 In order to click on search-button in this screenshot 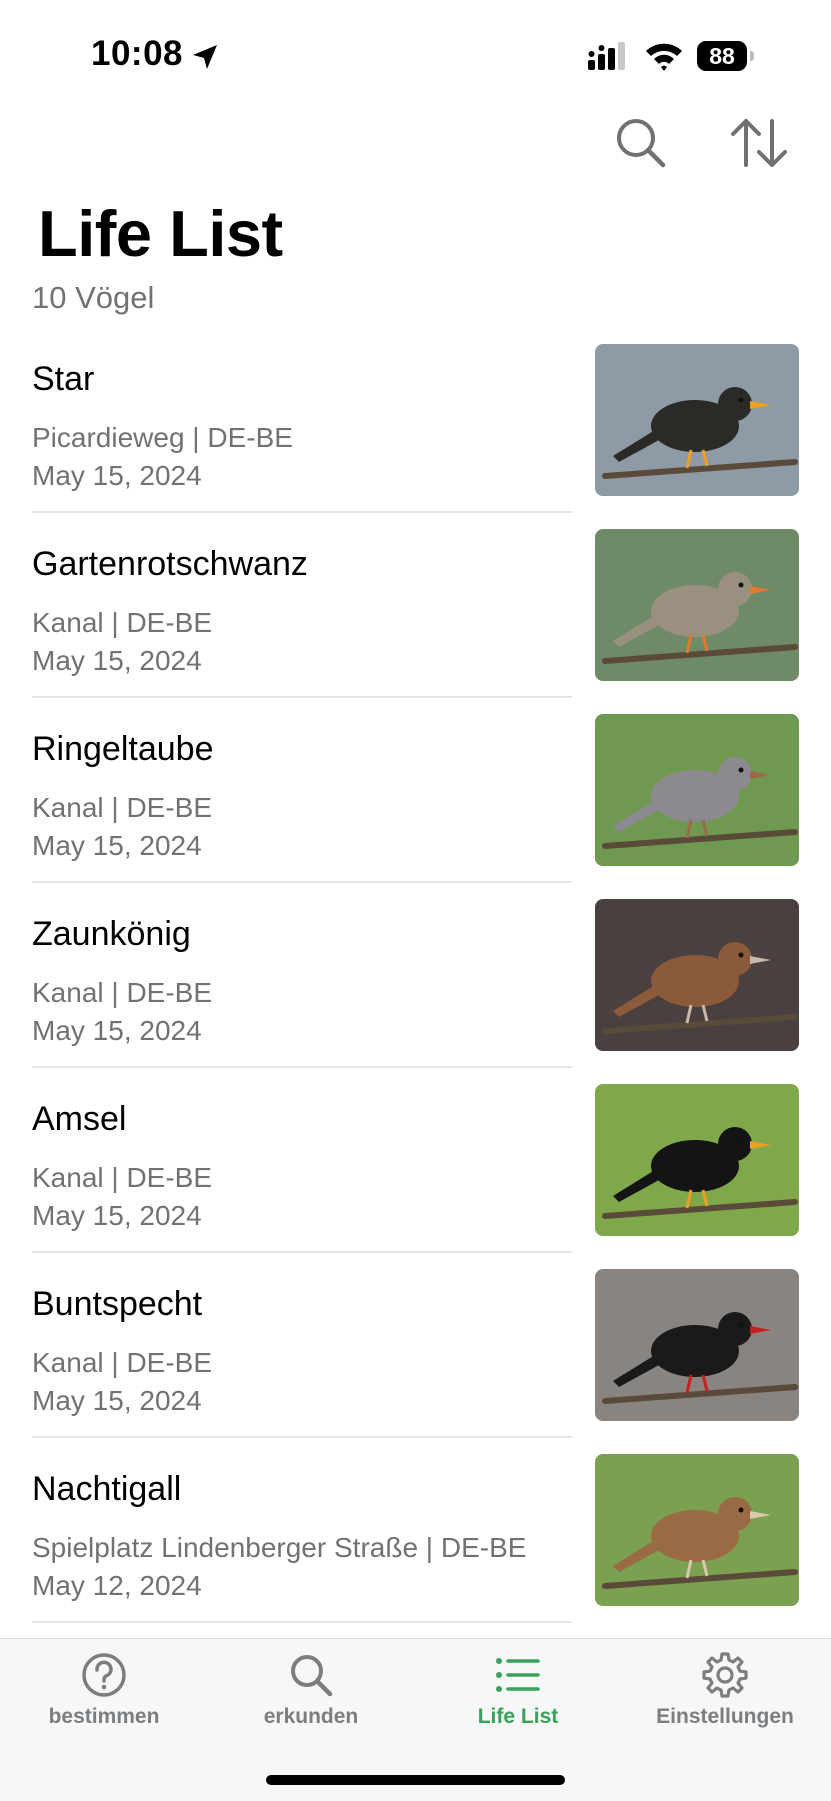, I will do `click(641, 143)`.